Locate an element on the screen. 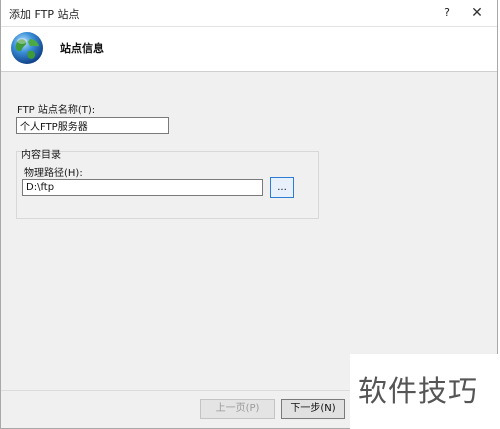 The image size is (500, 429). watermark: 软件技巧 is located at coordinates (425, 391).